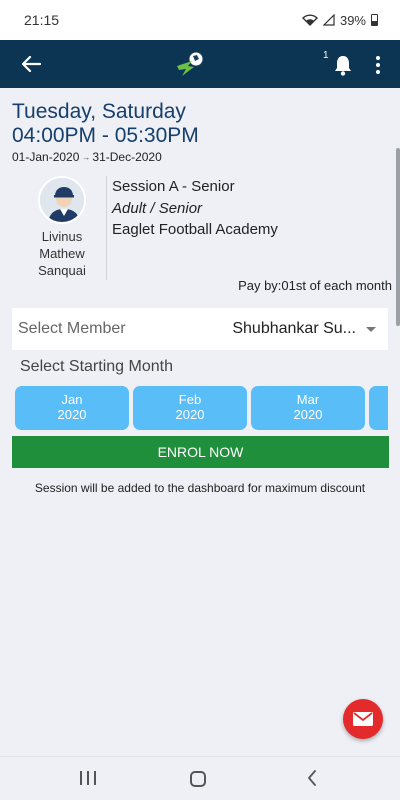 The width and height of the screenshot is (400, 800). What do you see at coordinates (378, 65) in the screenshot?
I see `more-vert-icon` at bounding box center [378, 65].